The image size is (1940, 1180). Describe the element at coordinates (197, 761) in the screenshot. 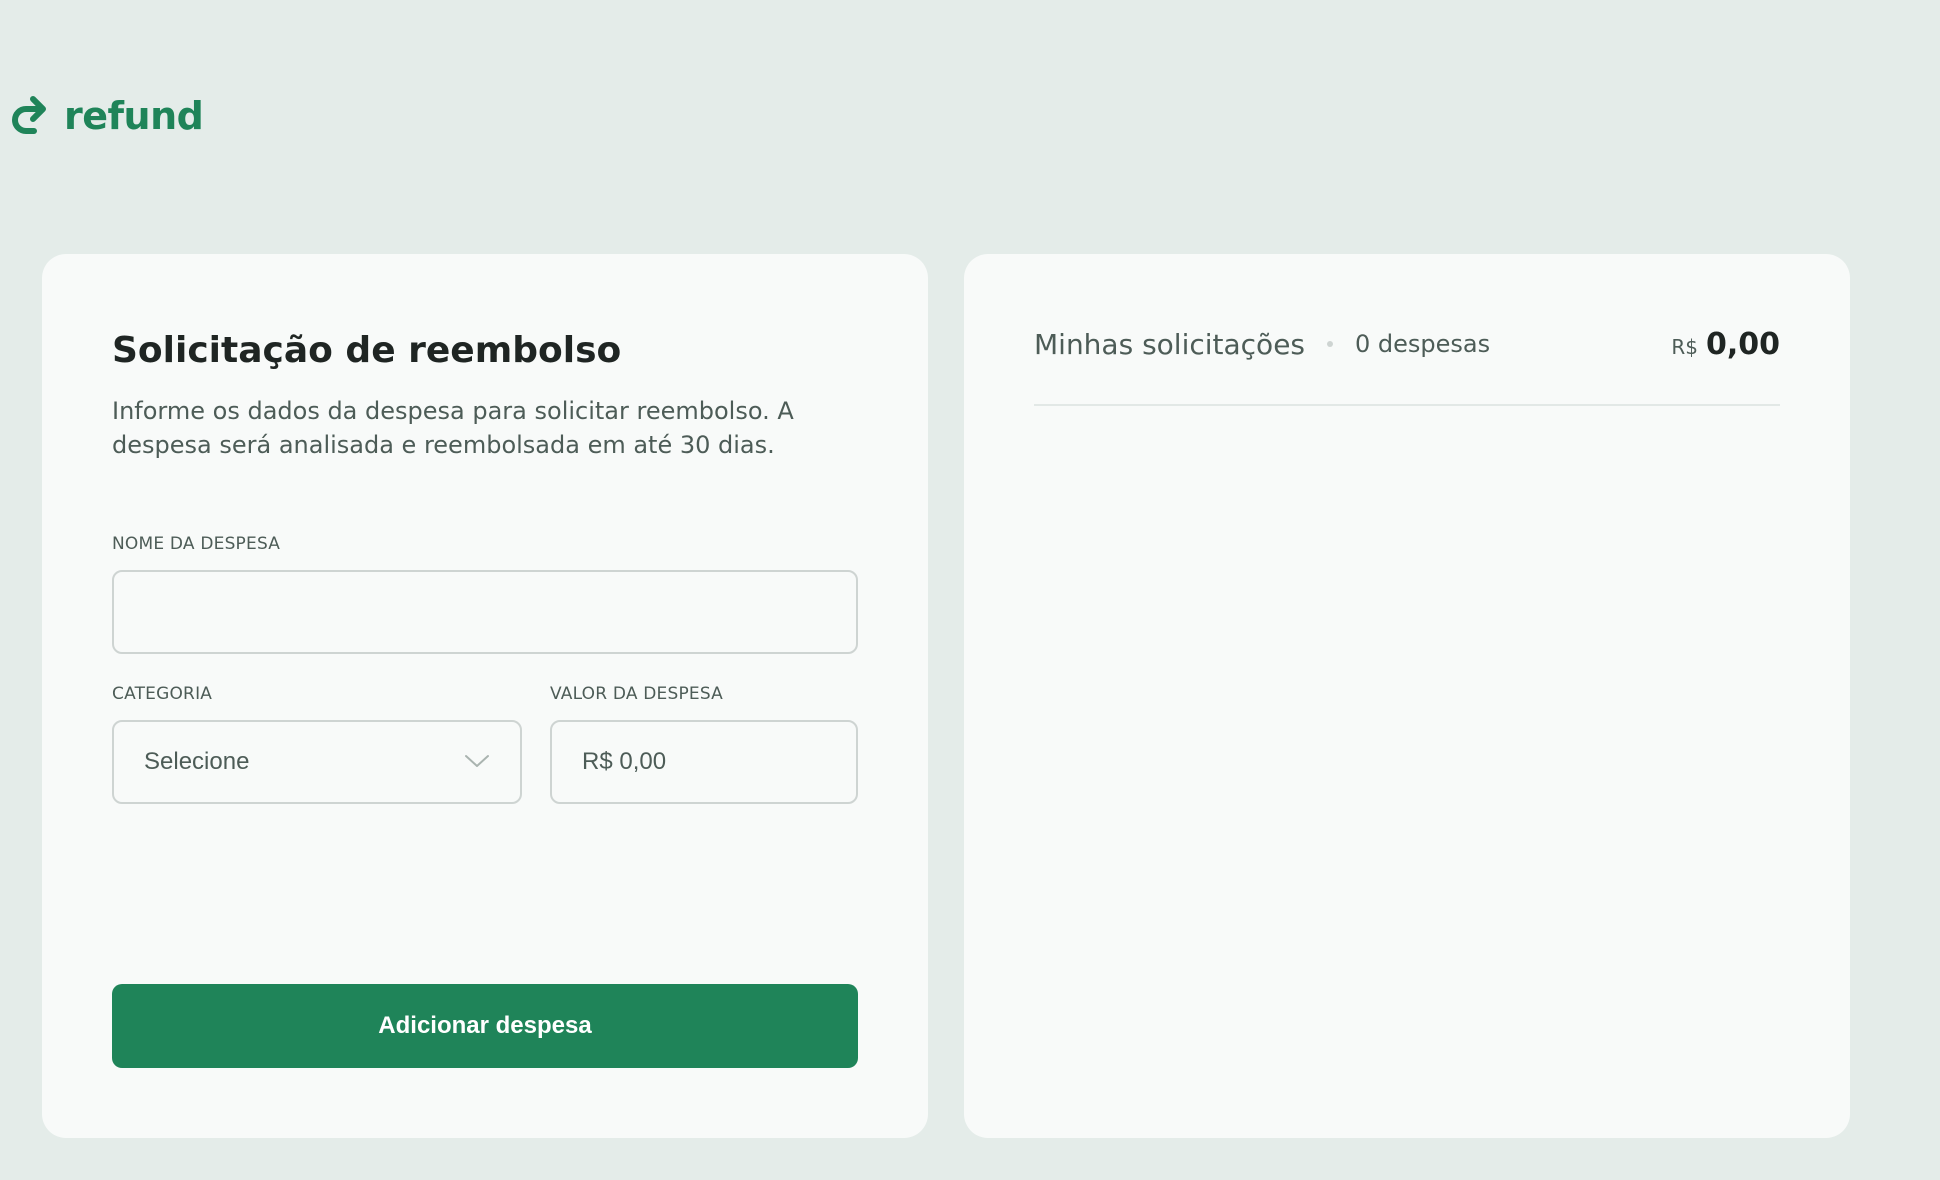

I see `category-selected-value: Selecione` at that location.